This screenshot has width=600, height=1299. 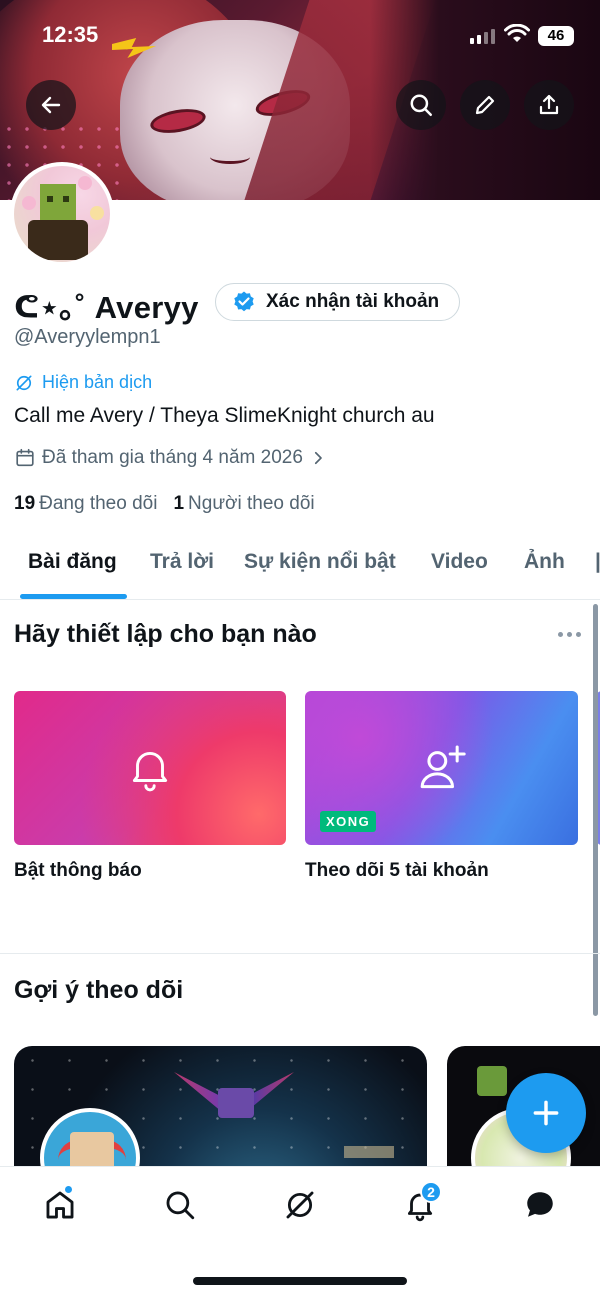 What do you see at coordinates (179, 503) in the screenshot?
I see `followers-count: 1` at bounding box center [179, 503].